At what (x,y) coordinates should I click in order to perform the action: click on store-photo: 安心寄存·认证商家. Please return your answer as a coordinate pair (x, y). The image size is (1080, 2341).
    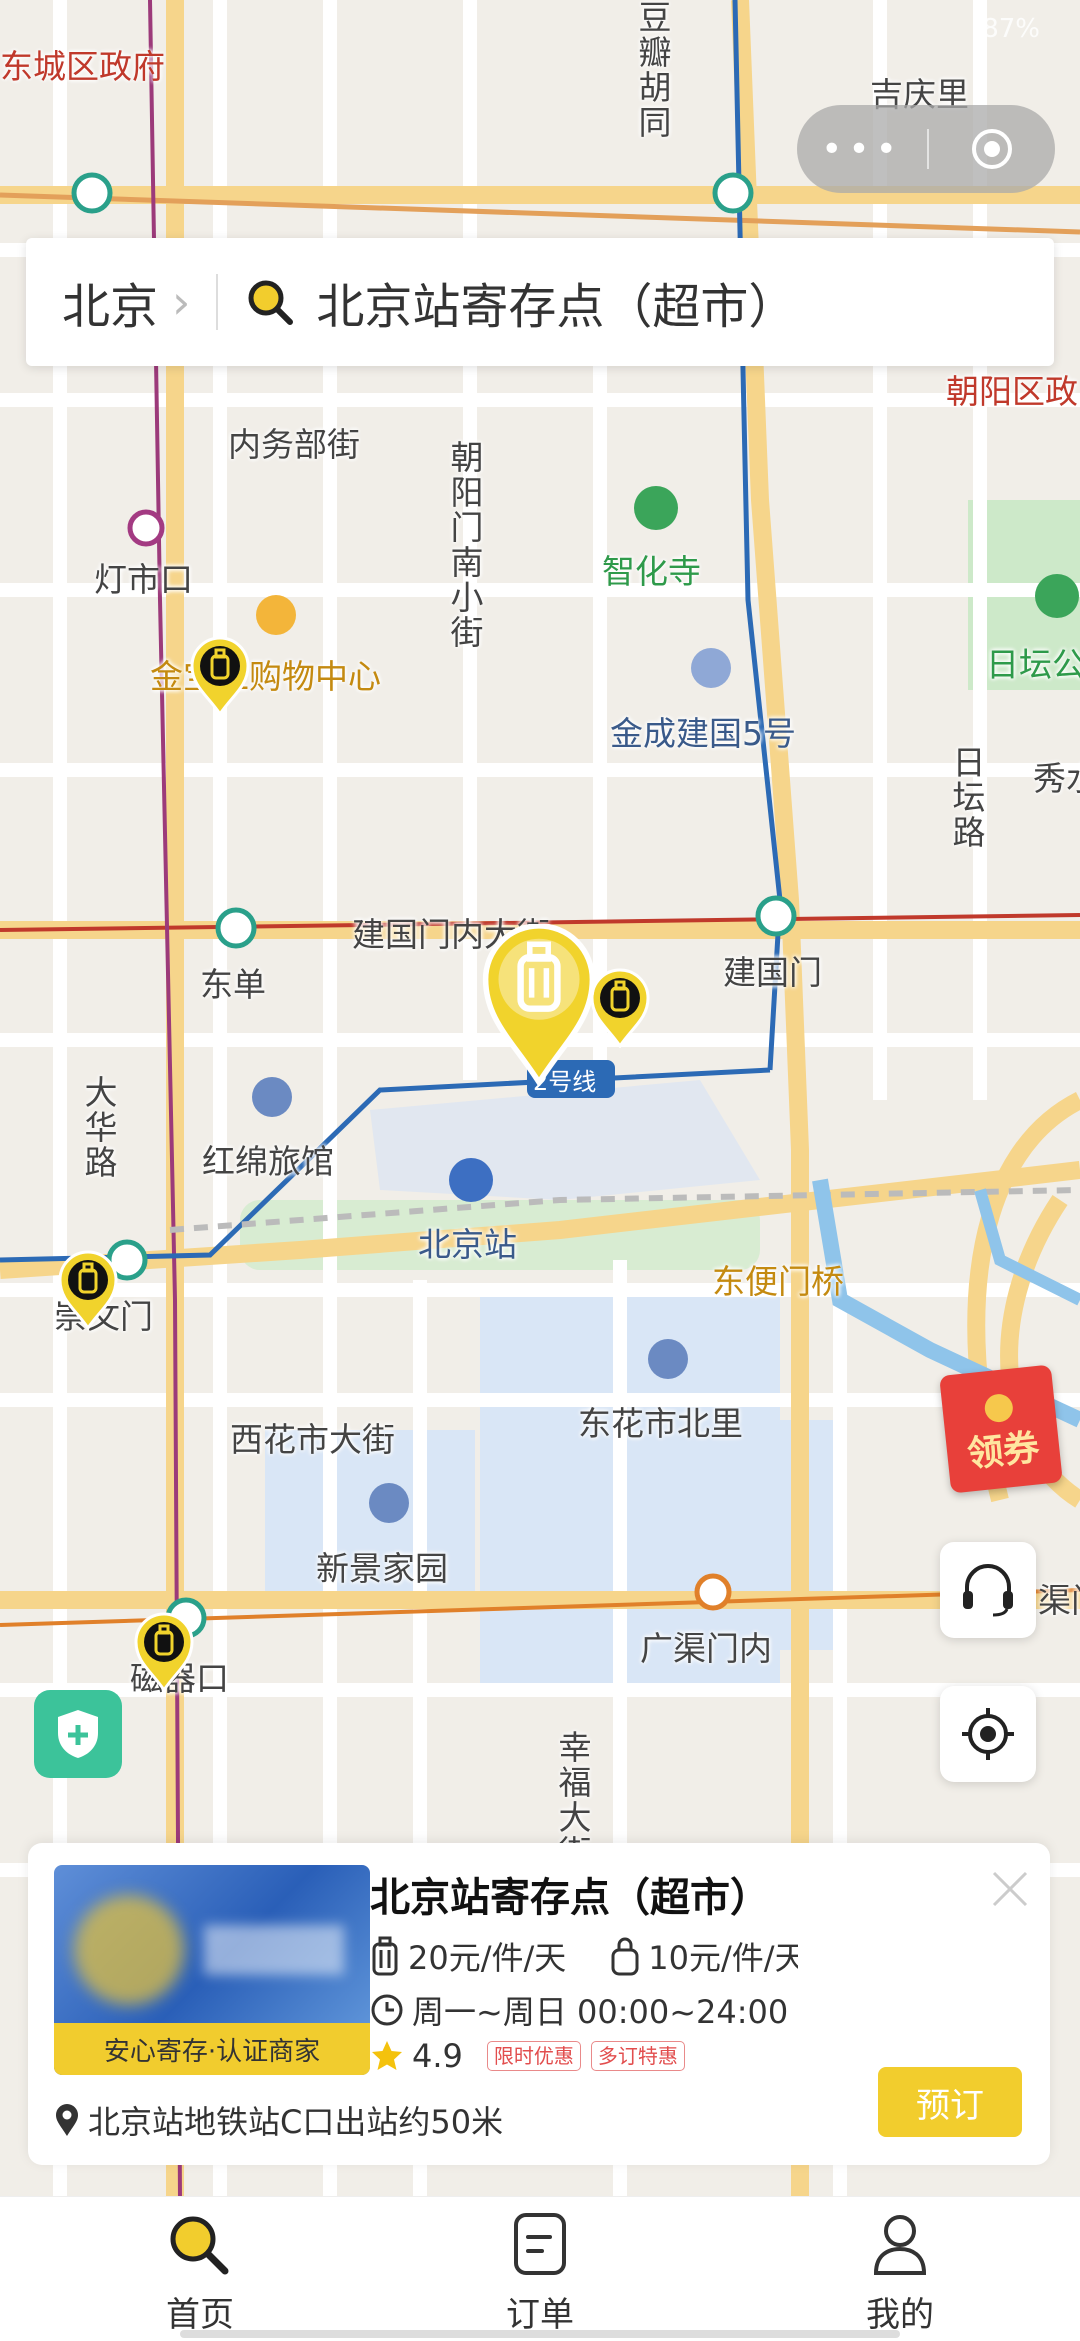
    Looking at the image, I should click on (212, 1970).